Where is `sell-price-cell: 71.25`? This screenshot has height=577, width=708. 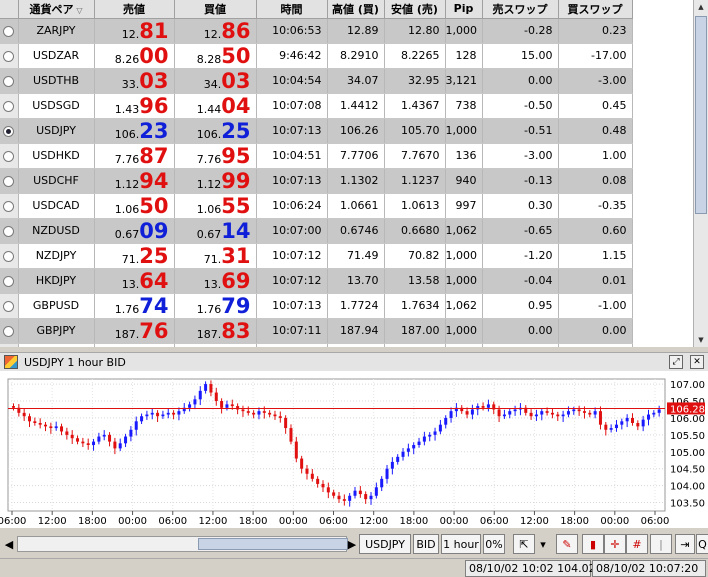
sell-price-cell: 71.25 is located at coordinates (134, 256).